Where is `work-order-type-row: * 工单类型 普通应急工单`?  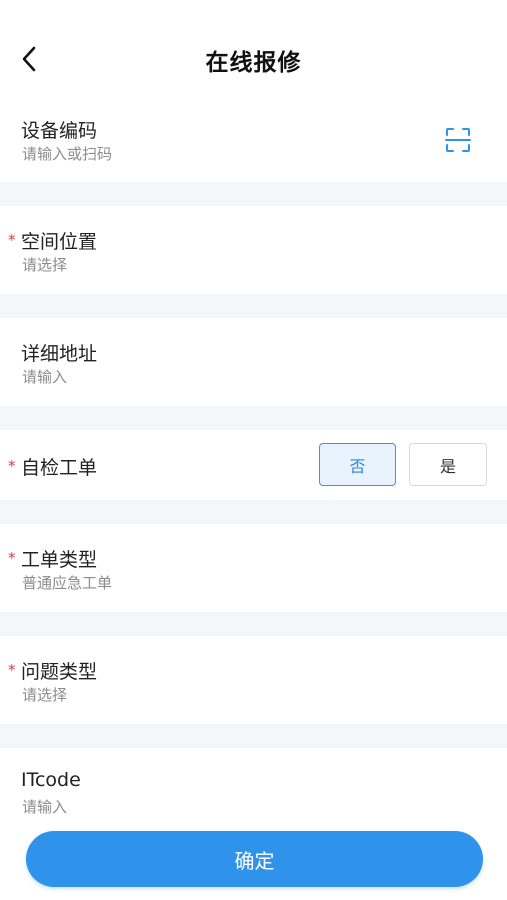 work-order-type-row: * 工单类型 普通应急工单 is located at coordinates (253, 568).